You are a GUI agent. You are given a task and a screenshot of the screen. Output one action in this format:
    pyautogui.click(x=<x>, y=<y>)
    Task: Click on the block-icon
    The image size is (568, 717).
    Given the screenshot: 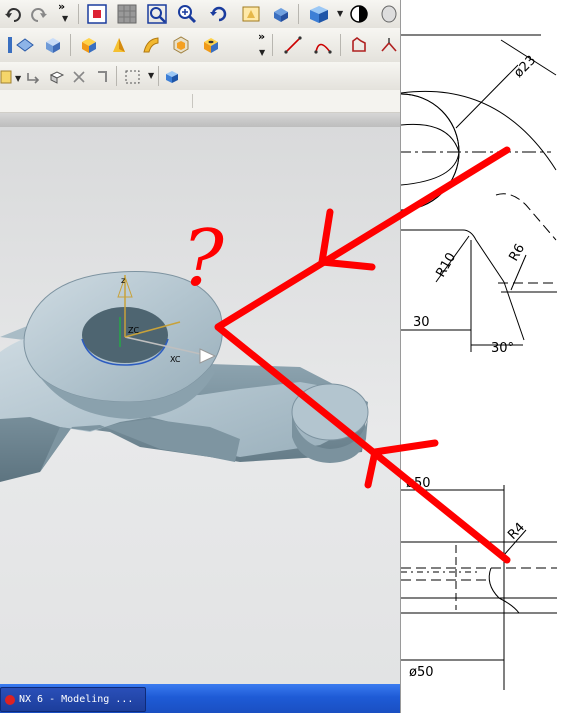 What is the action you would take?
    pyautogui.click(x=53, y=45)
    